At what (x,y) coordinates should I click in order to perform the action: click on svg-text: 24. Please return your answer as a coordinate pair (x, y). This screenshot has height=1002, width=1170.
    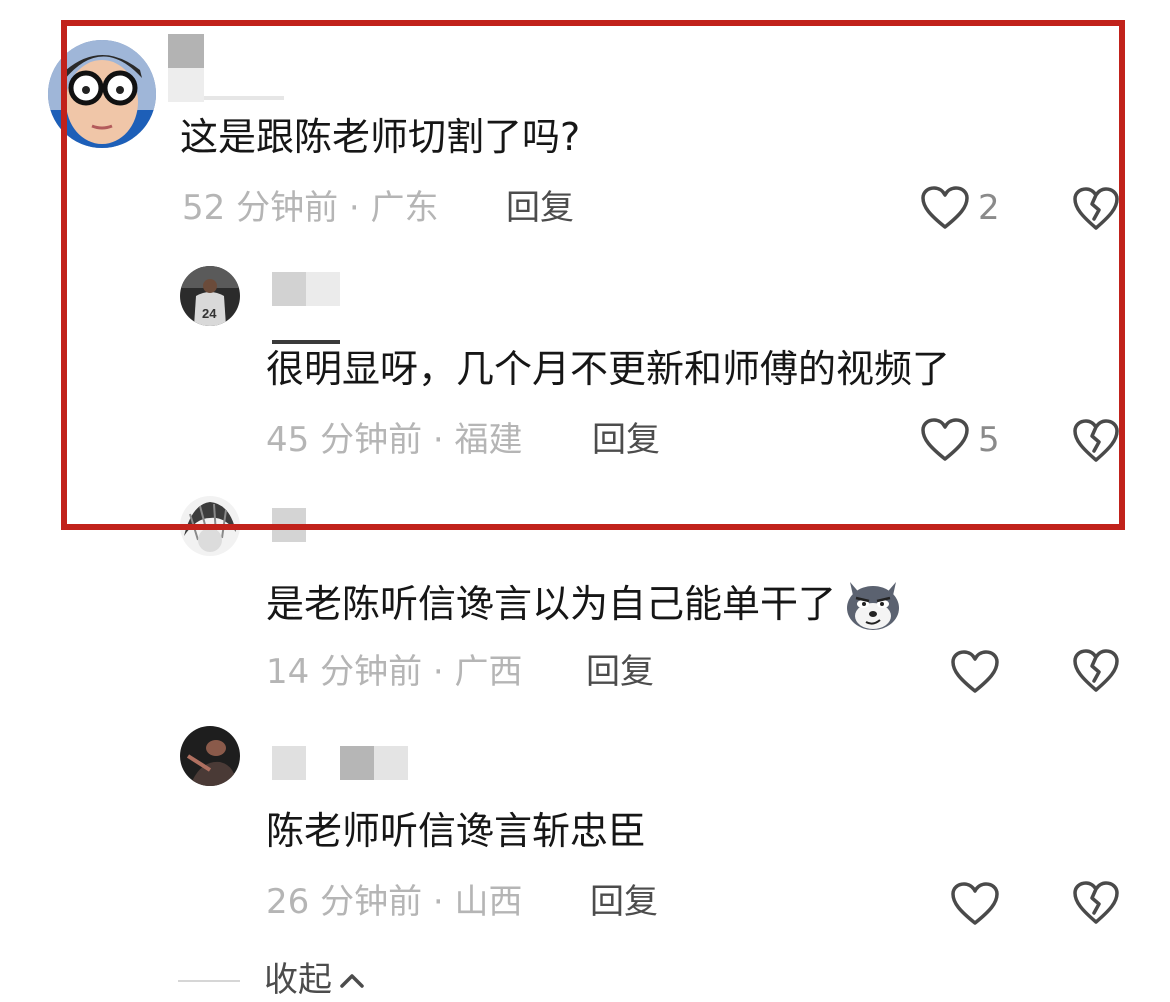
    Looking at the image, I should click on (209, 313).